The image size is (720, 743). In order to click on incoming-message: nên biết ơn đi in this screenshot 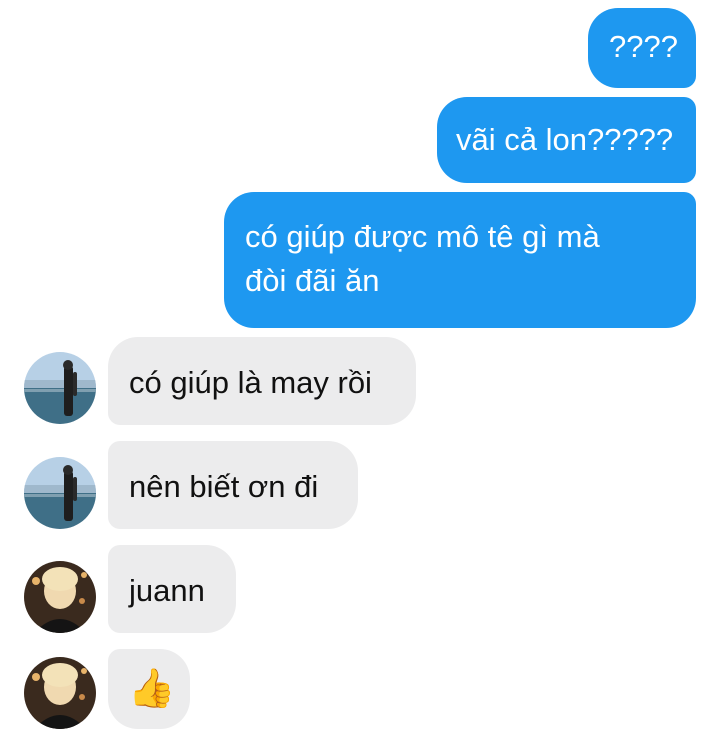, I will do `click(233, 485)`.